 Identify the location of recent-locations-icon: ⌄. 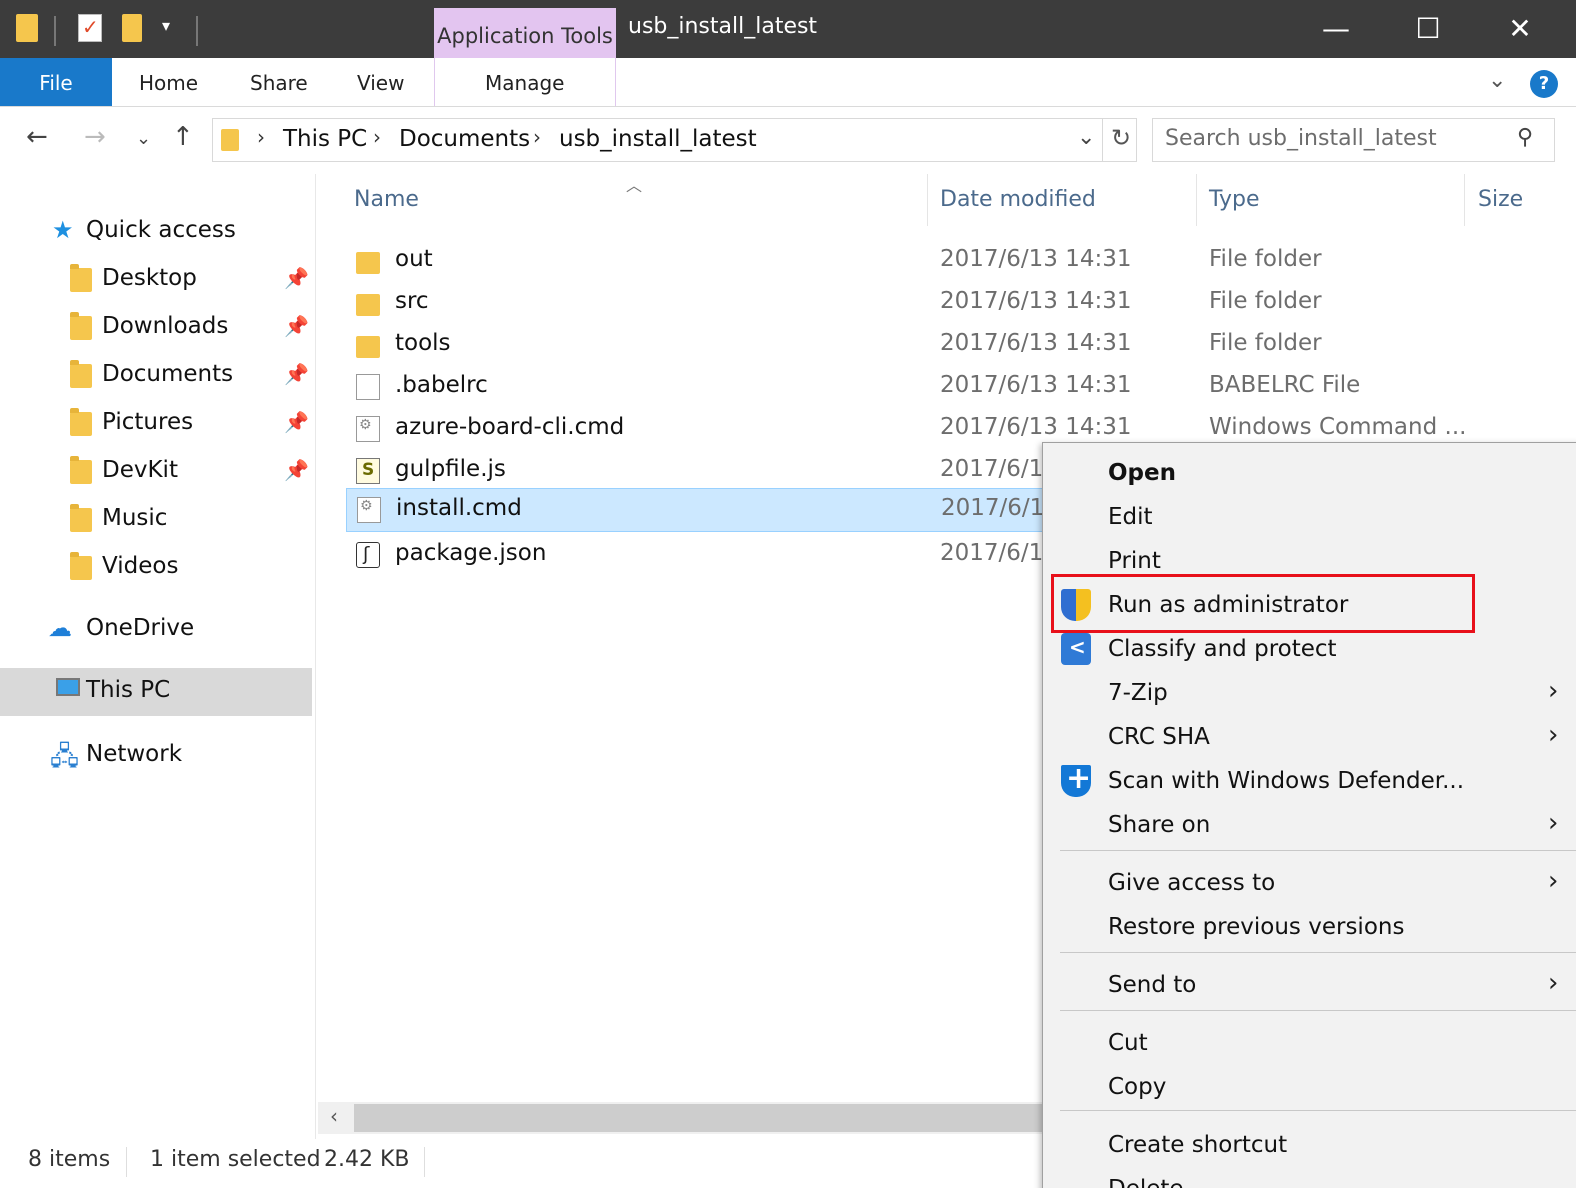
(143, 138).